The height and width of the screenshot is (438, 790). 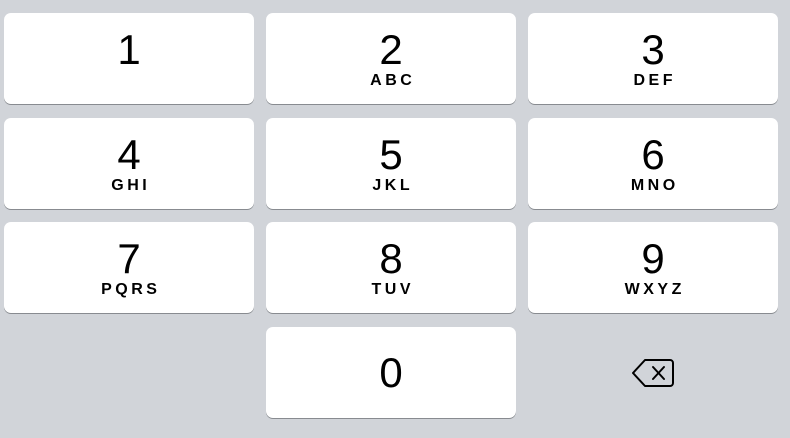 I want to click on key-digit: 1, so click(x=129, y=49).